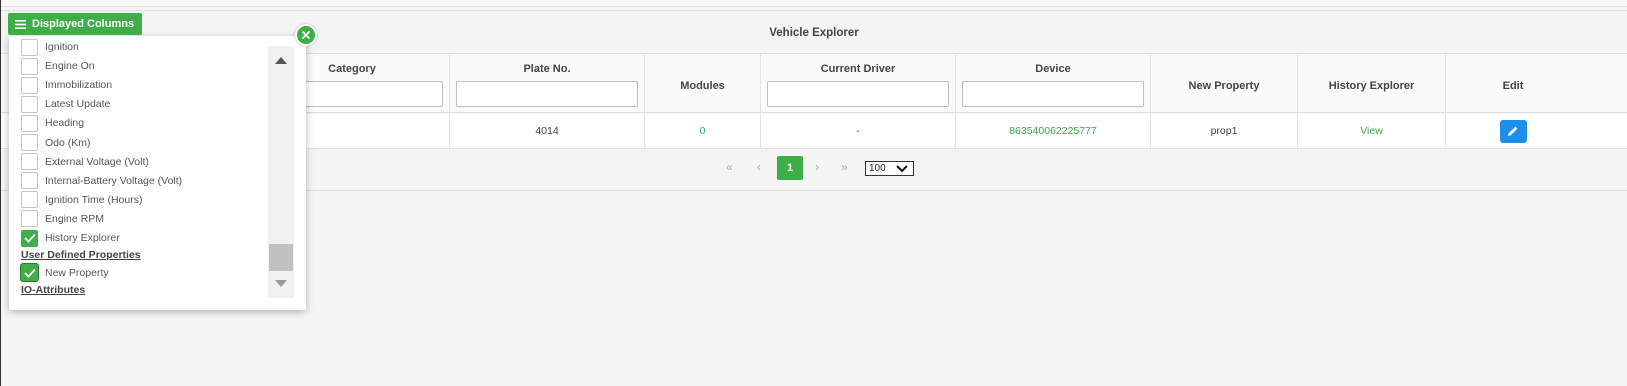 Image resolution: width=1627 pixels, height=386 pixels. What do you see at coordinates (858, 94) in the screenshot?
I see `driver-filter-input` at bounding box center [858, 94].